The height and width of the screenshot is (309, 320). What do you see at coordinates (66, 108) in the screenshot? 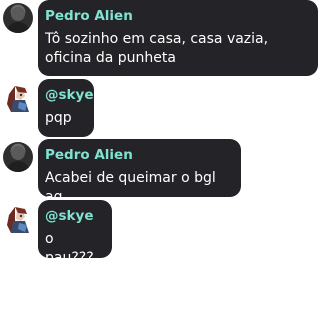
I see `message-bubble: @skye pqp` at bounding box center [66, 108].